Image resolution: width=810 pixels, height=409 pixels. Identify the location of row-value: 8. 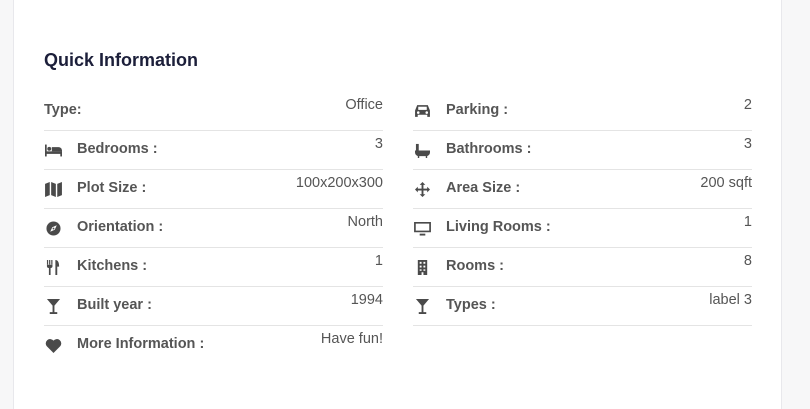
(747, 261).